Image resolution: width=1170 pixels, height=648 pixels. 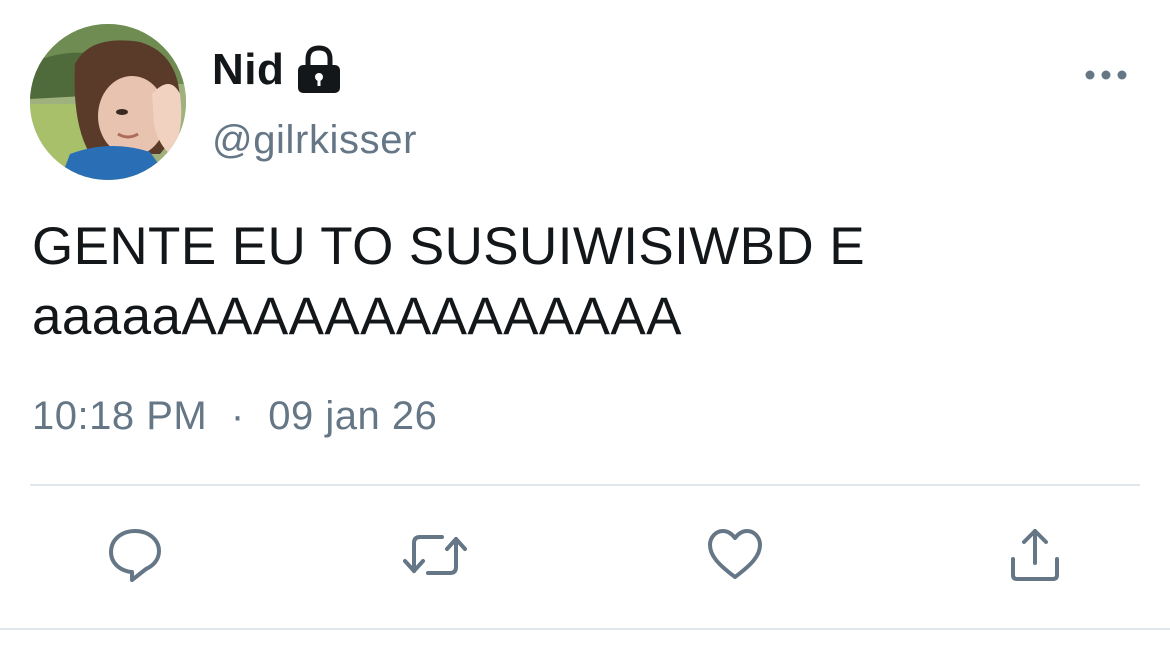 I want to click on retweet-button, so click(x=435, y=555).